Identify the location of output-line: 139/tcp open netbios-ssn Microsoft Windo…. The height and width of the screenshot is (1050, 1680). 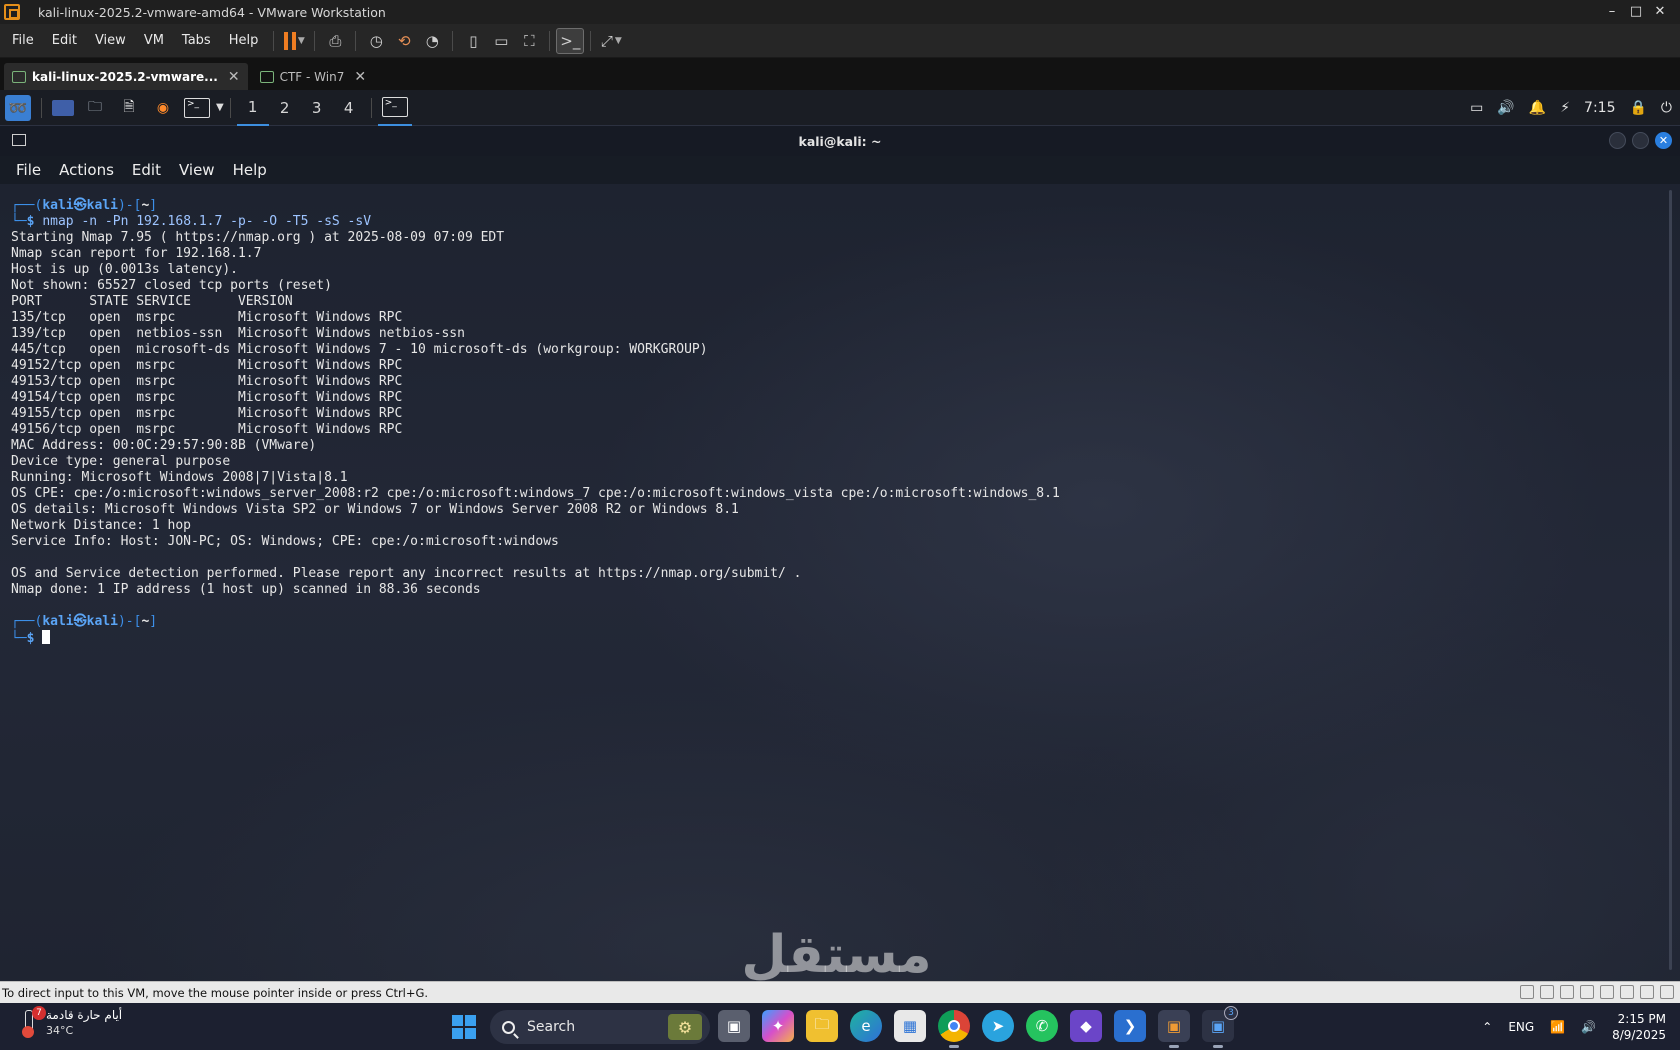
(238, 333).